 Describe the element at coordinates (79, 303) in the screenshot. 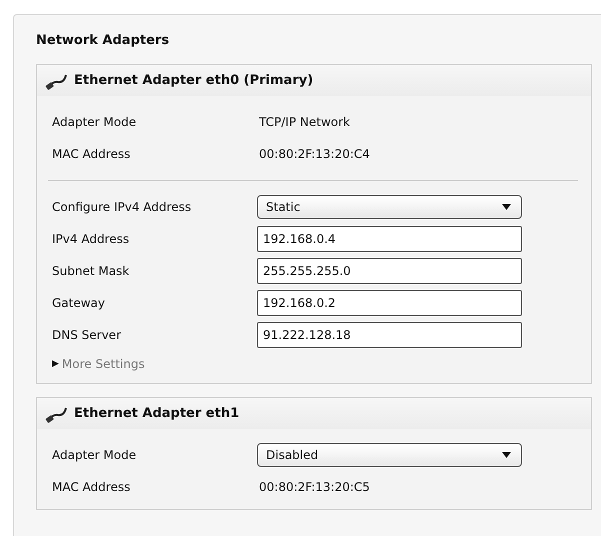

I see `field-label: Gateway` at that location.